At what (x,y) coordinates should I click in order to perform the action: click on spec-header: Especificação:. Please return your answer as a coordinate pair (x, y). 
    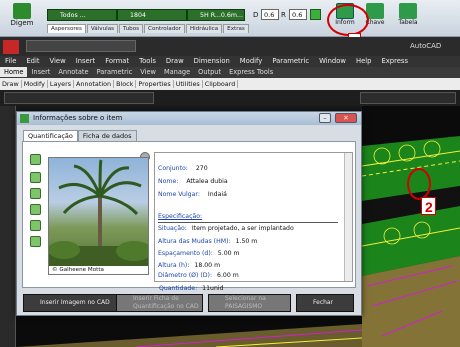
    Looking at the image, I should click on (180, 216).